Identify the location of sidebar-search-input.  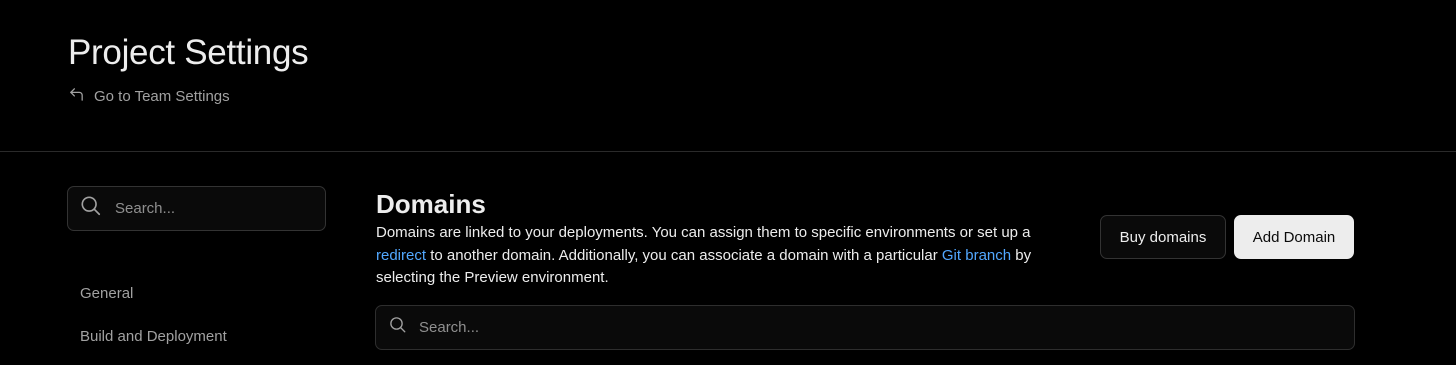
(220, 208).